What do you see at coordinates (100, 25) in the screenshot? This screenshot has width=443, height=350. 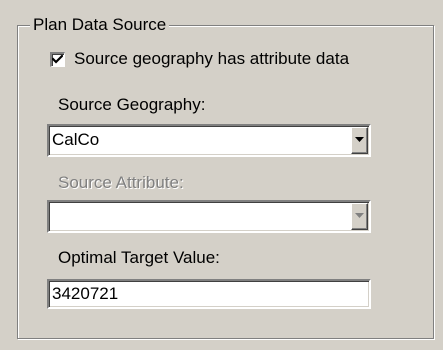 I see `group-title: Plan Data Source` at bounding box center [100, 25].